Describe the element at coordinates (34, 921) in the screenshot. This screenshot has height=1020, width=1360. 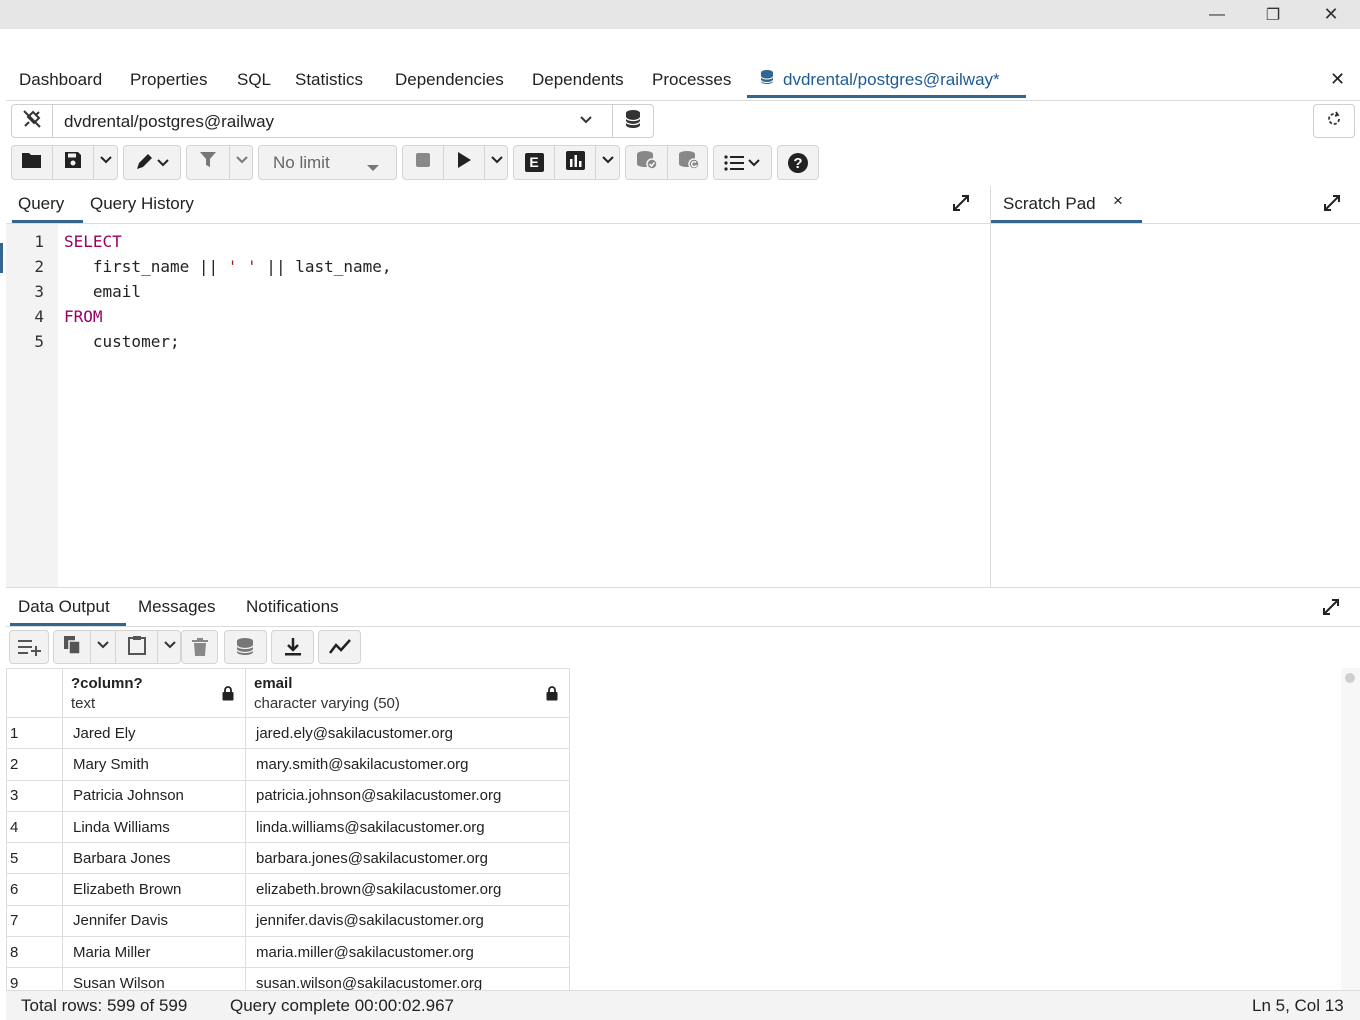
I see `row-number-cell: 7` at that location.